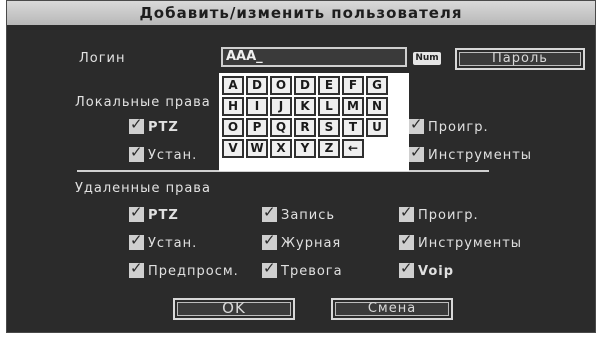  Describe the element at coordinates (329, 127) in the screenshot. I see `keyboard-key: S` at that location.